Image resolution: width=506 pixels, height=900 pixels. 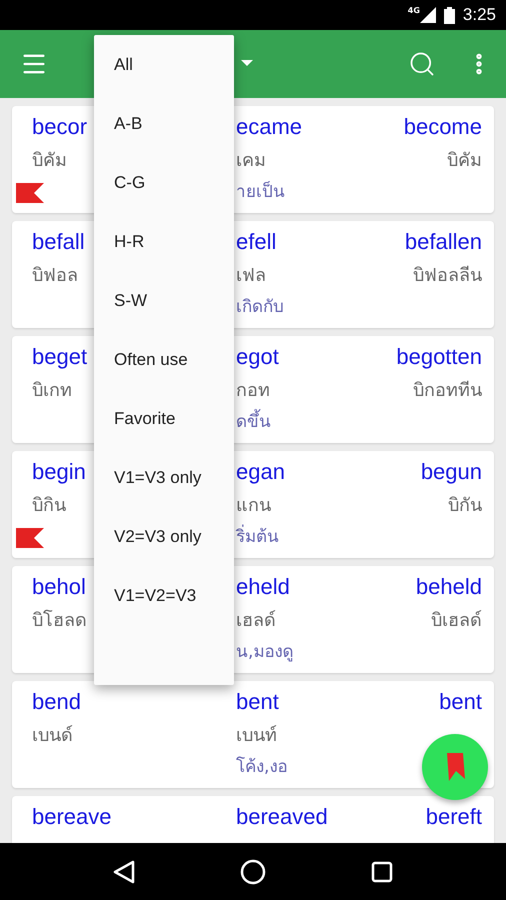 I want to click on past-participle: beheld, so click(x=449, y=587).